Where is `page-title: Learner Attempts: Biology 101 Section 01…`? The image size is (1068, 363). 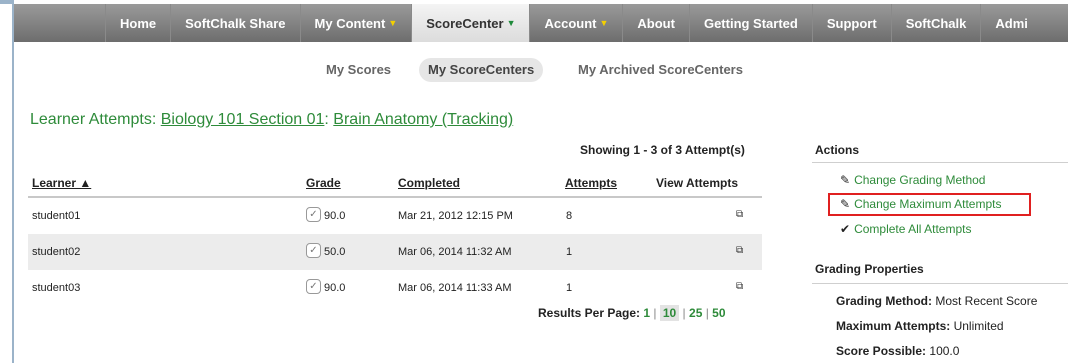
page-title: Learner Attempts: Biology 101 Section 01… is located at coordinates (272, 119).